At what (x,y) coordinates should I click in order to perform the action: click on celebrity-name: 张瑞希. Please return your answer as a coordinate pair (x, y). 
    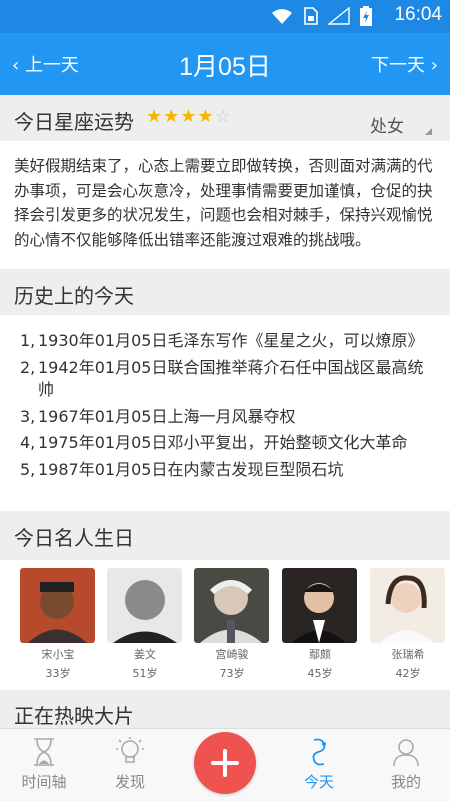
    Looking at the image, I should click on (408, 654).